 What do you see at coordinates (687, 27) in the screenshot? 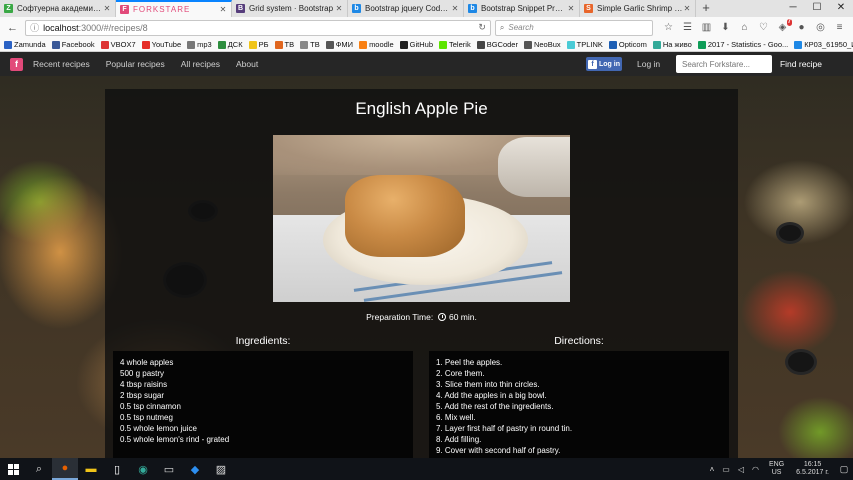
I see `reading-list-icon: ☰` at bounding box center [687, 27].